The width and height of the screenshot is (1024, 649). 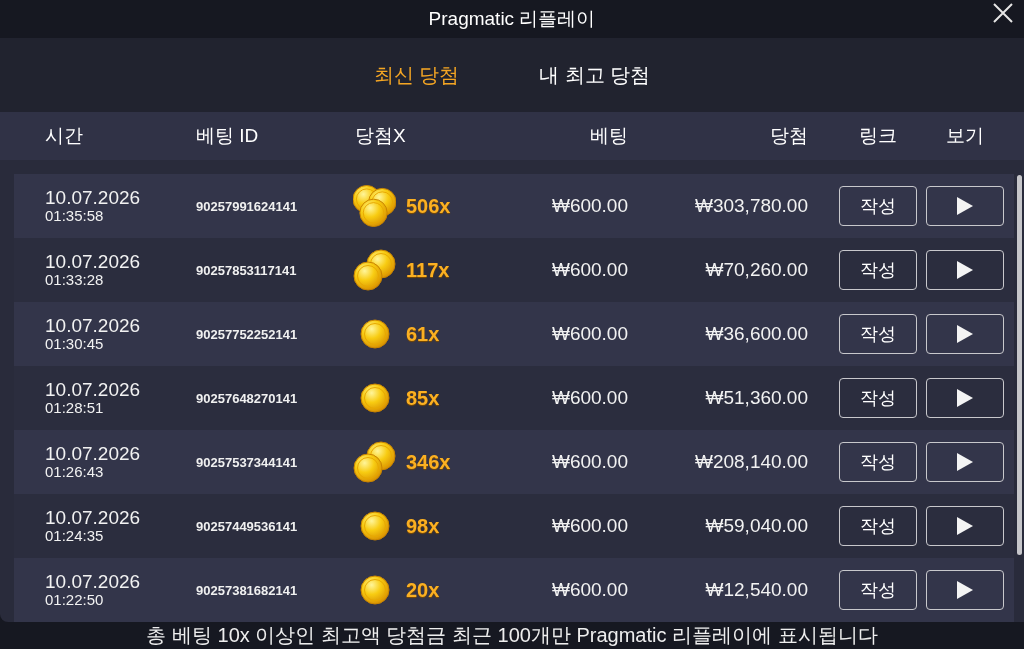 I want to click on column-header: 베팅, so click(x=608, y=135).